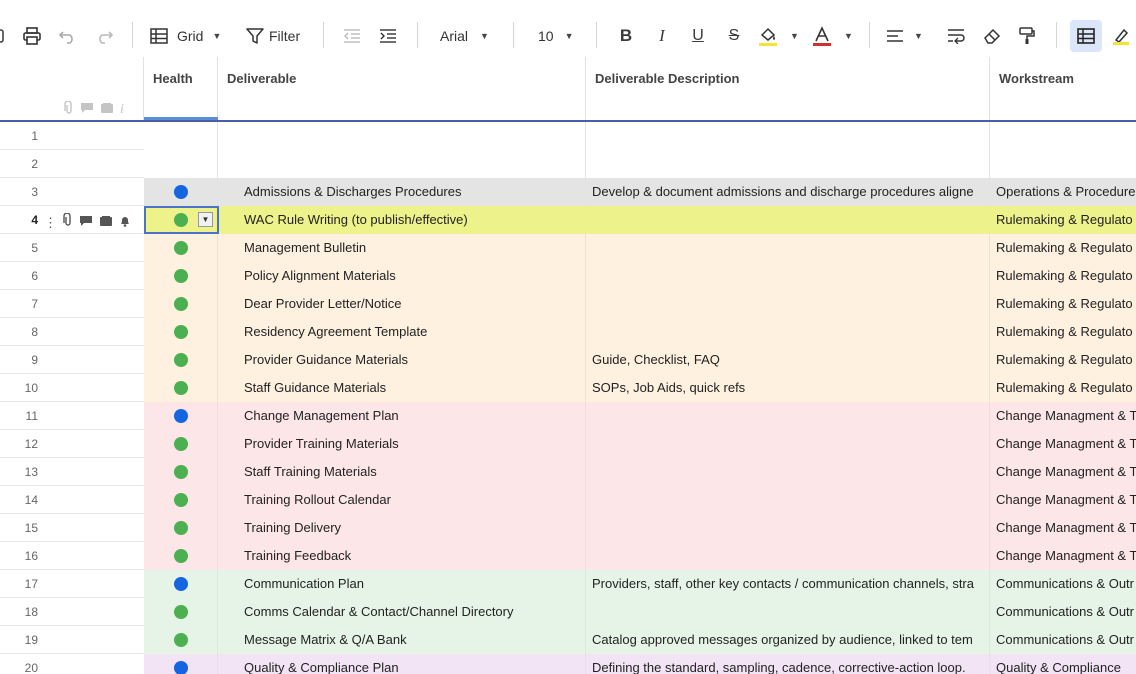 Image resolution: width=1136 pixels, height=674 pixels. I want to click on deliverable-cell: Staff Guidance Materials, so click(402, 388).